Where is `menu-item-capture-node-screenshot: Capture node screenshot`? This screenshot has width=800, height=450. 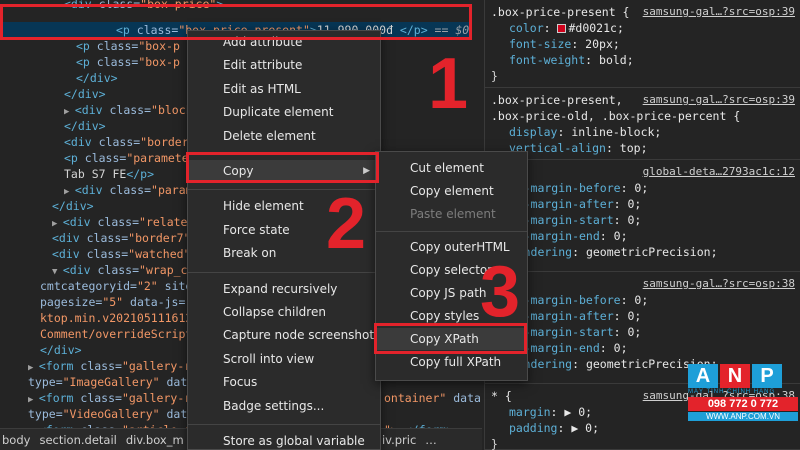
menu-item-capture-node-screenshot: Capture node screenshot is located at coordinates (284, 335).